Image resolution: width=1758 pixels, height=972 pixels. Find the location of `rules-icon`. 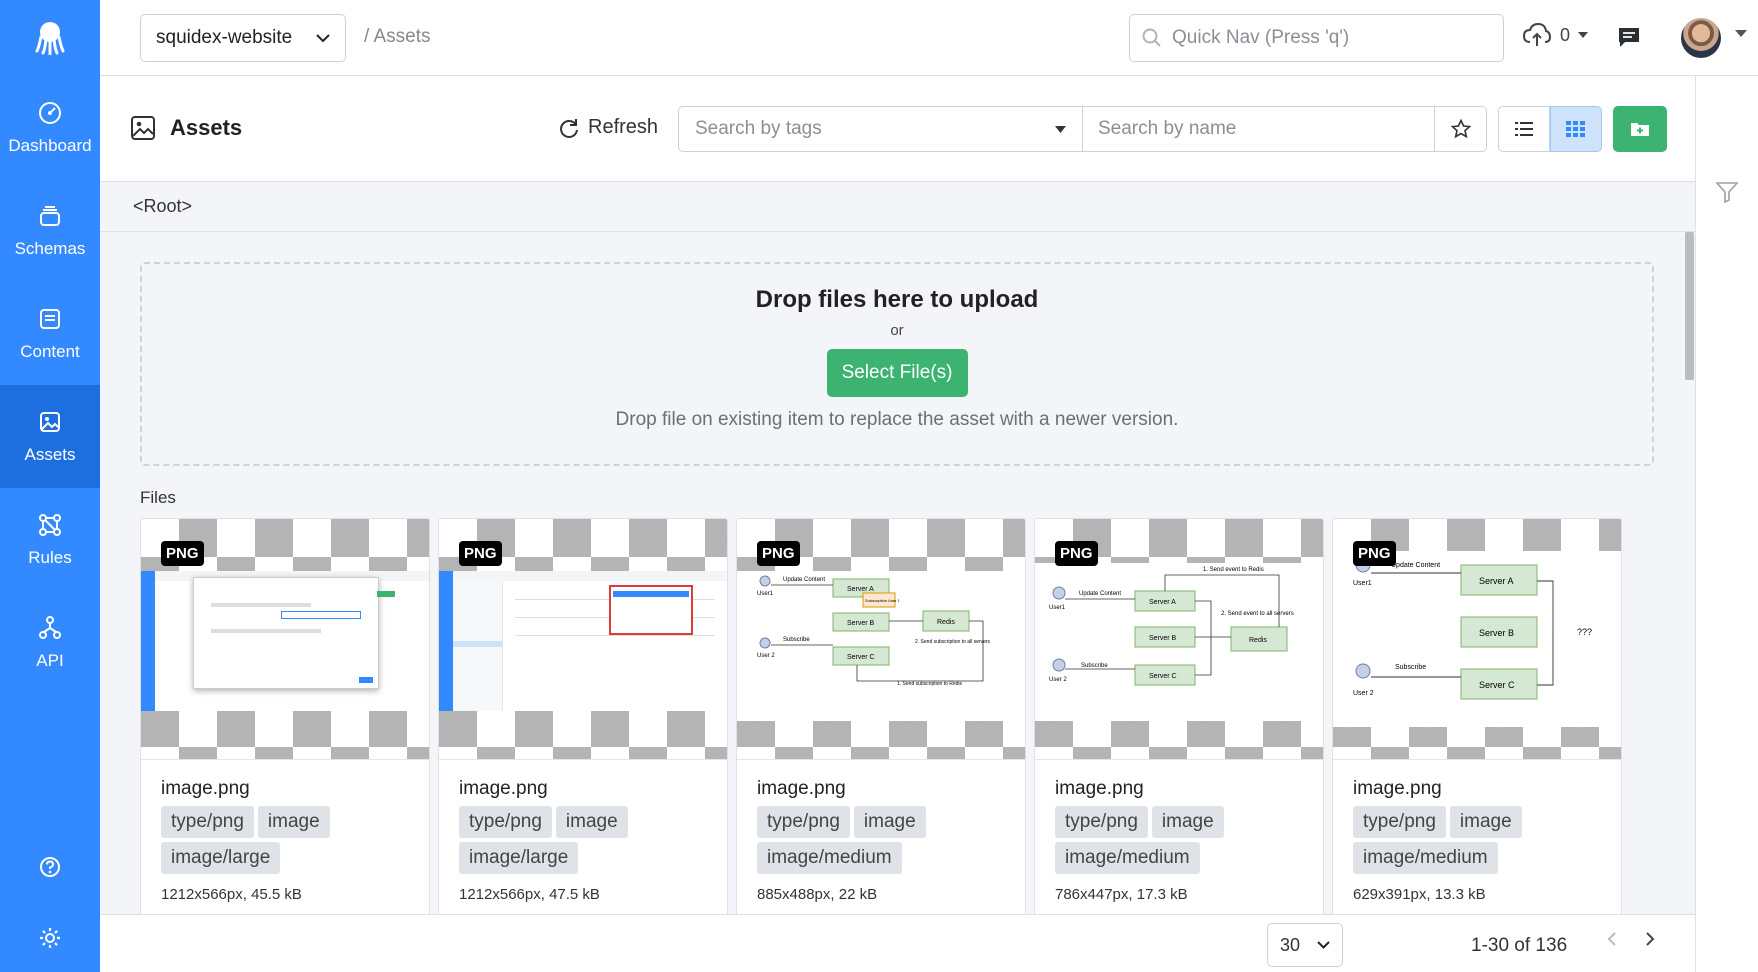

rules-icon is located at coordinates (50, 524).